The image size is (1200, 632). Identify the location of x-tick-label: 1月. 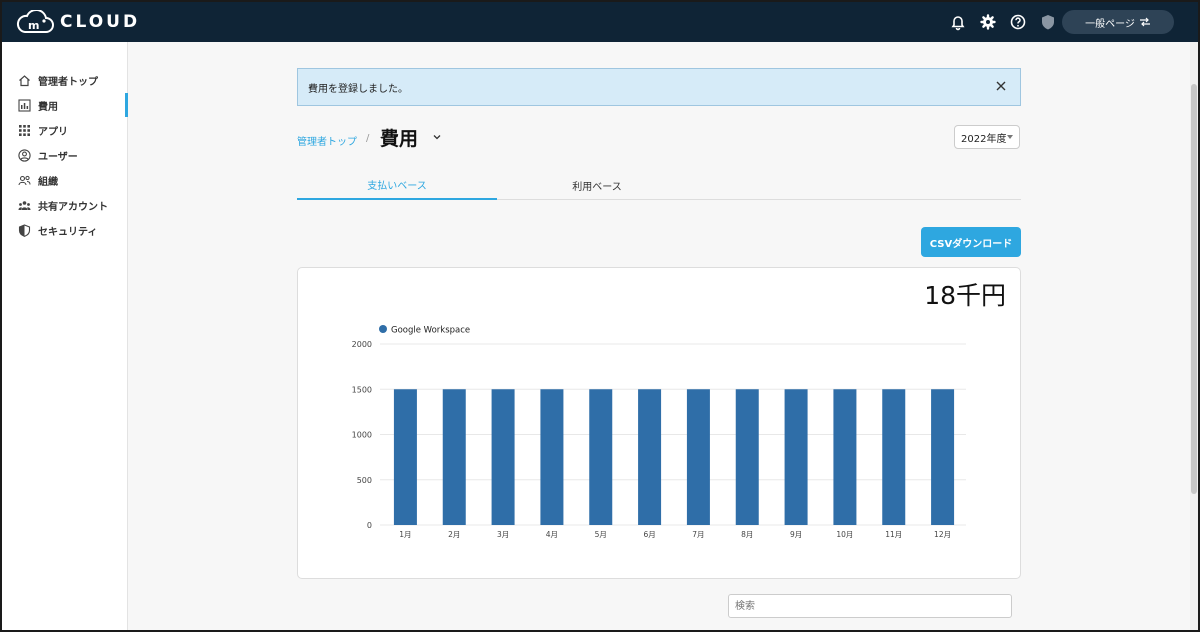
(405, 534).